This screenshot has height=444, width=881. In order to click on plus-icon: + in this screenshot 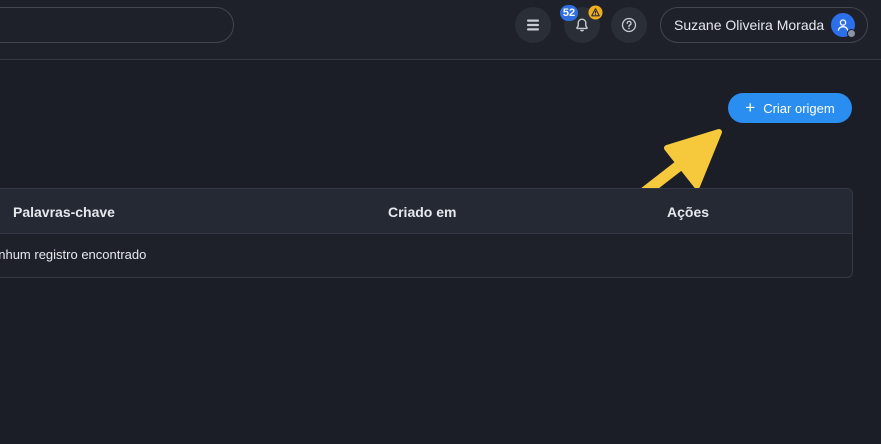, I will do `click(750, 107)`.